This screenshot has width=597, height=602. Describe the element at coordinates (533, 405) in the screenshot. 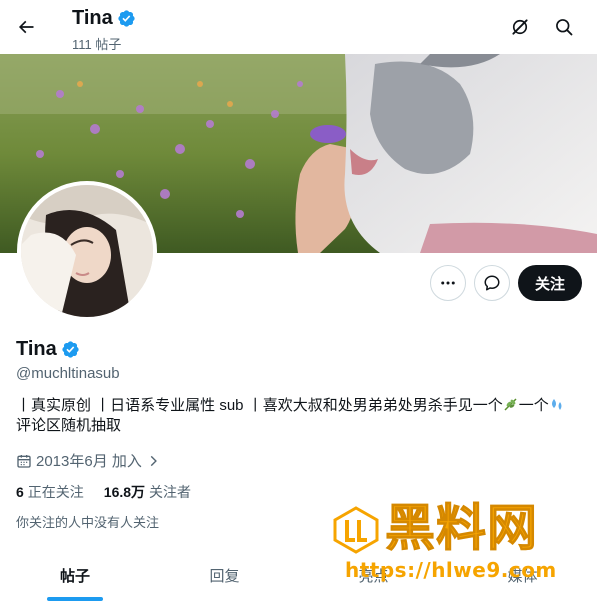

I see `bio-text-2: 一个` at that location.